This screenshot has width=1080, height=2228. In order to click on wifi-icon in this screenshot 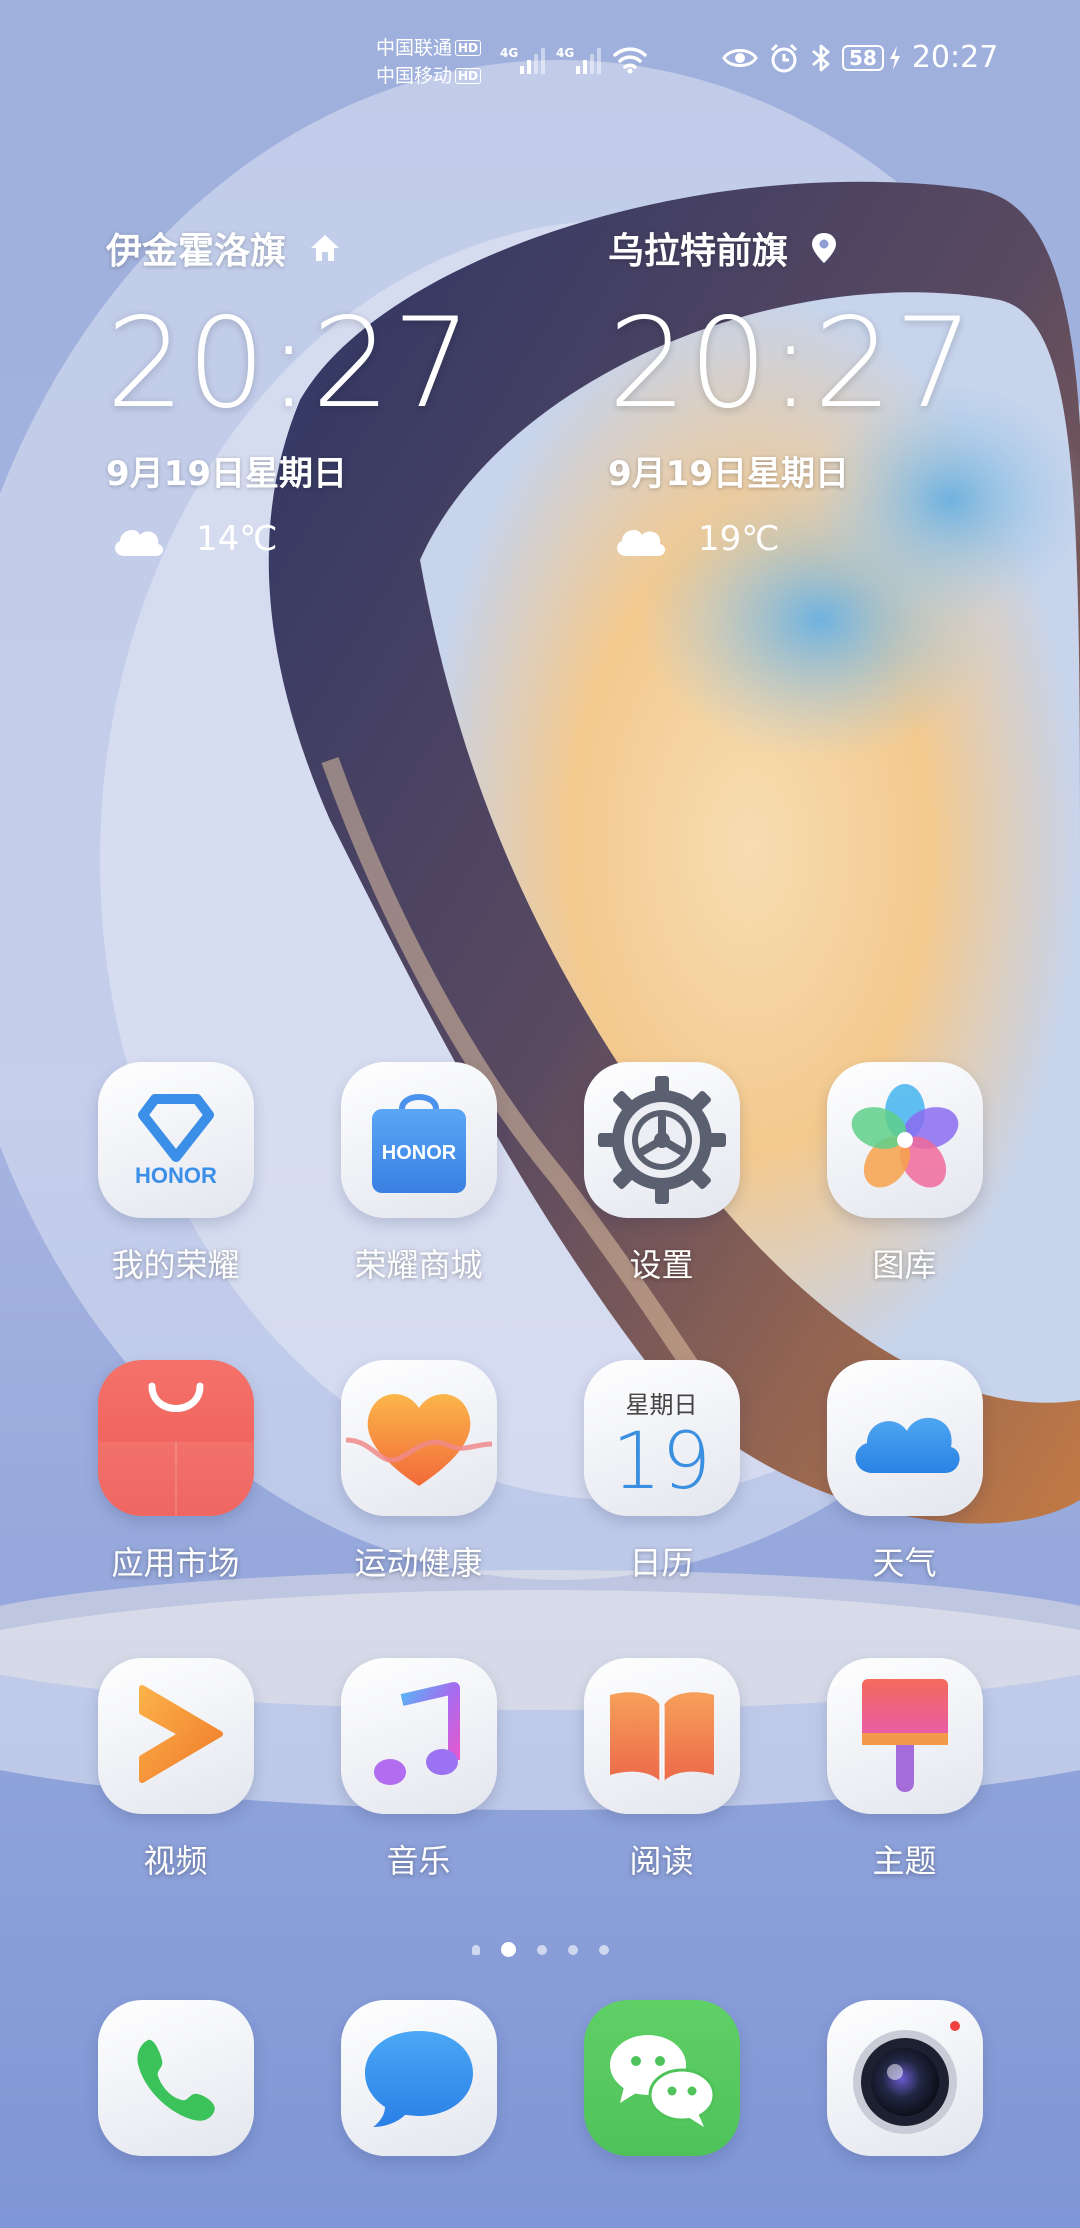, I will do `click(630, 60)`.